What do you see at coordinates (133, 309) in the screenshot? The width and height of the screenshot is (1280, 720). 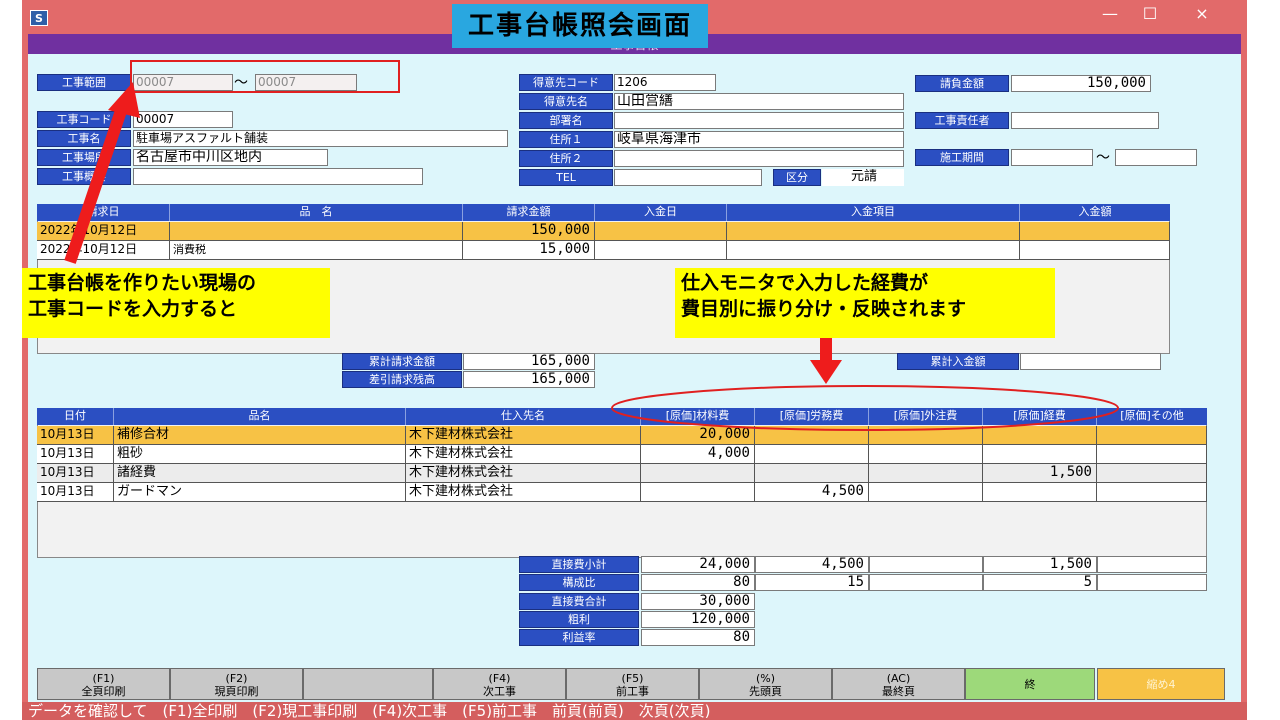 I see `left-annotation-line2: 工事コードを入力すると` at bounding box center [133, 309].